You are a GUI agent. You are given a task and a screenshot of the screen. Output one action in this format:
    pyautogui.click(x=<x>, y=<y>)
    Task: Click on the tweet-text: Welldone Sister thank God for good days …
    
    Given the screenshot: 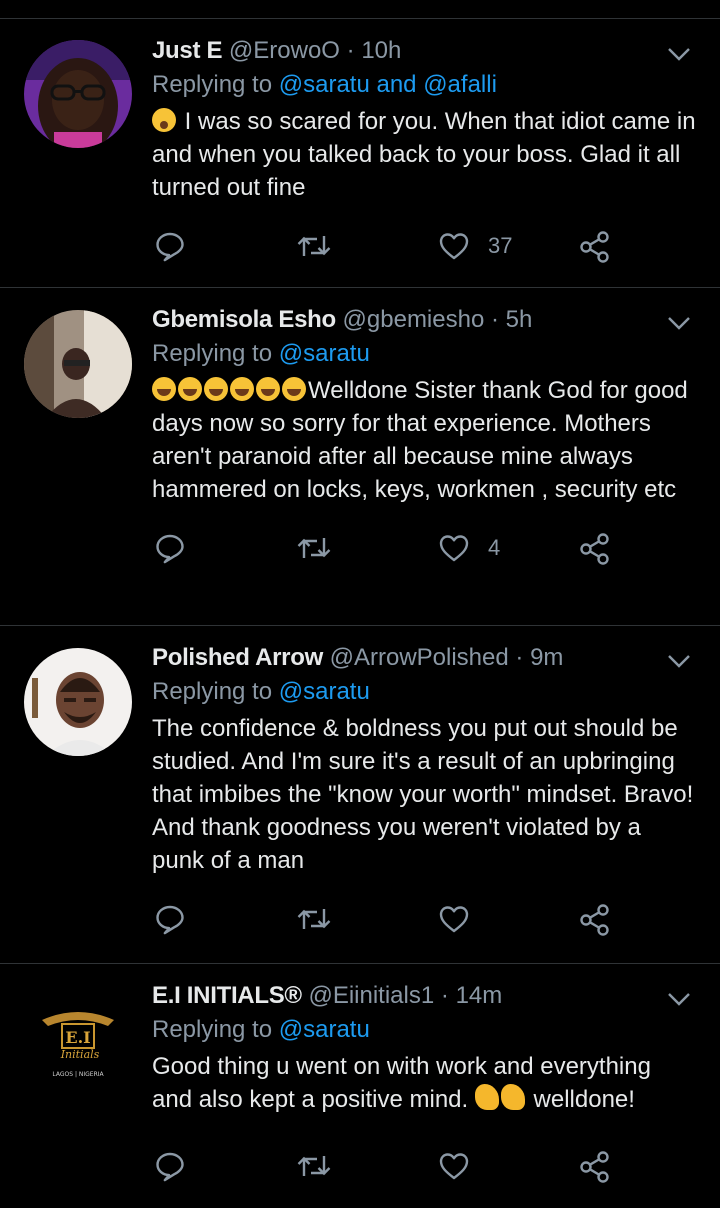 What is the action you would take?
    pyautogui.click(x=424, y=440)
    